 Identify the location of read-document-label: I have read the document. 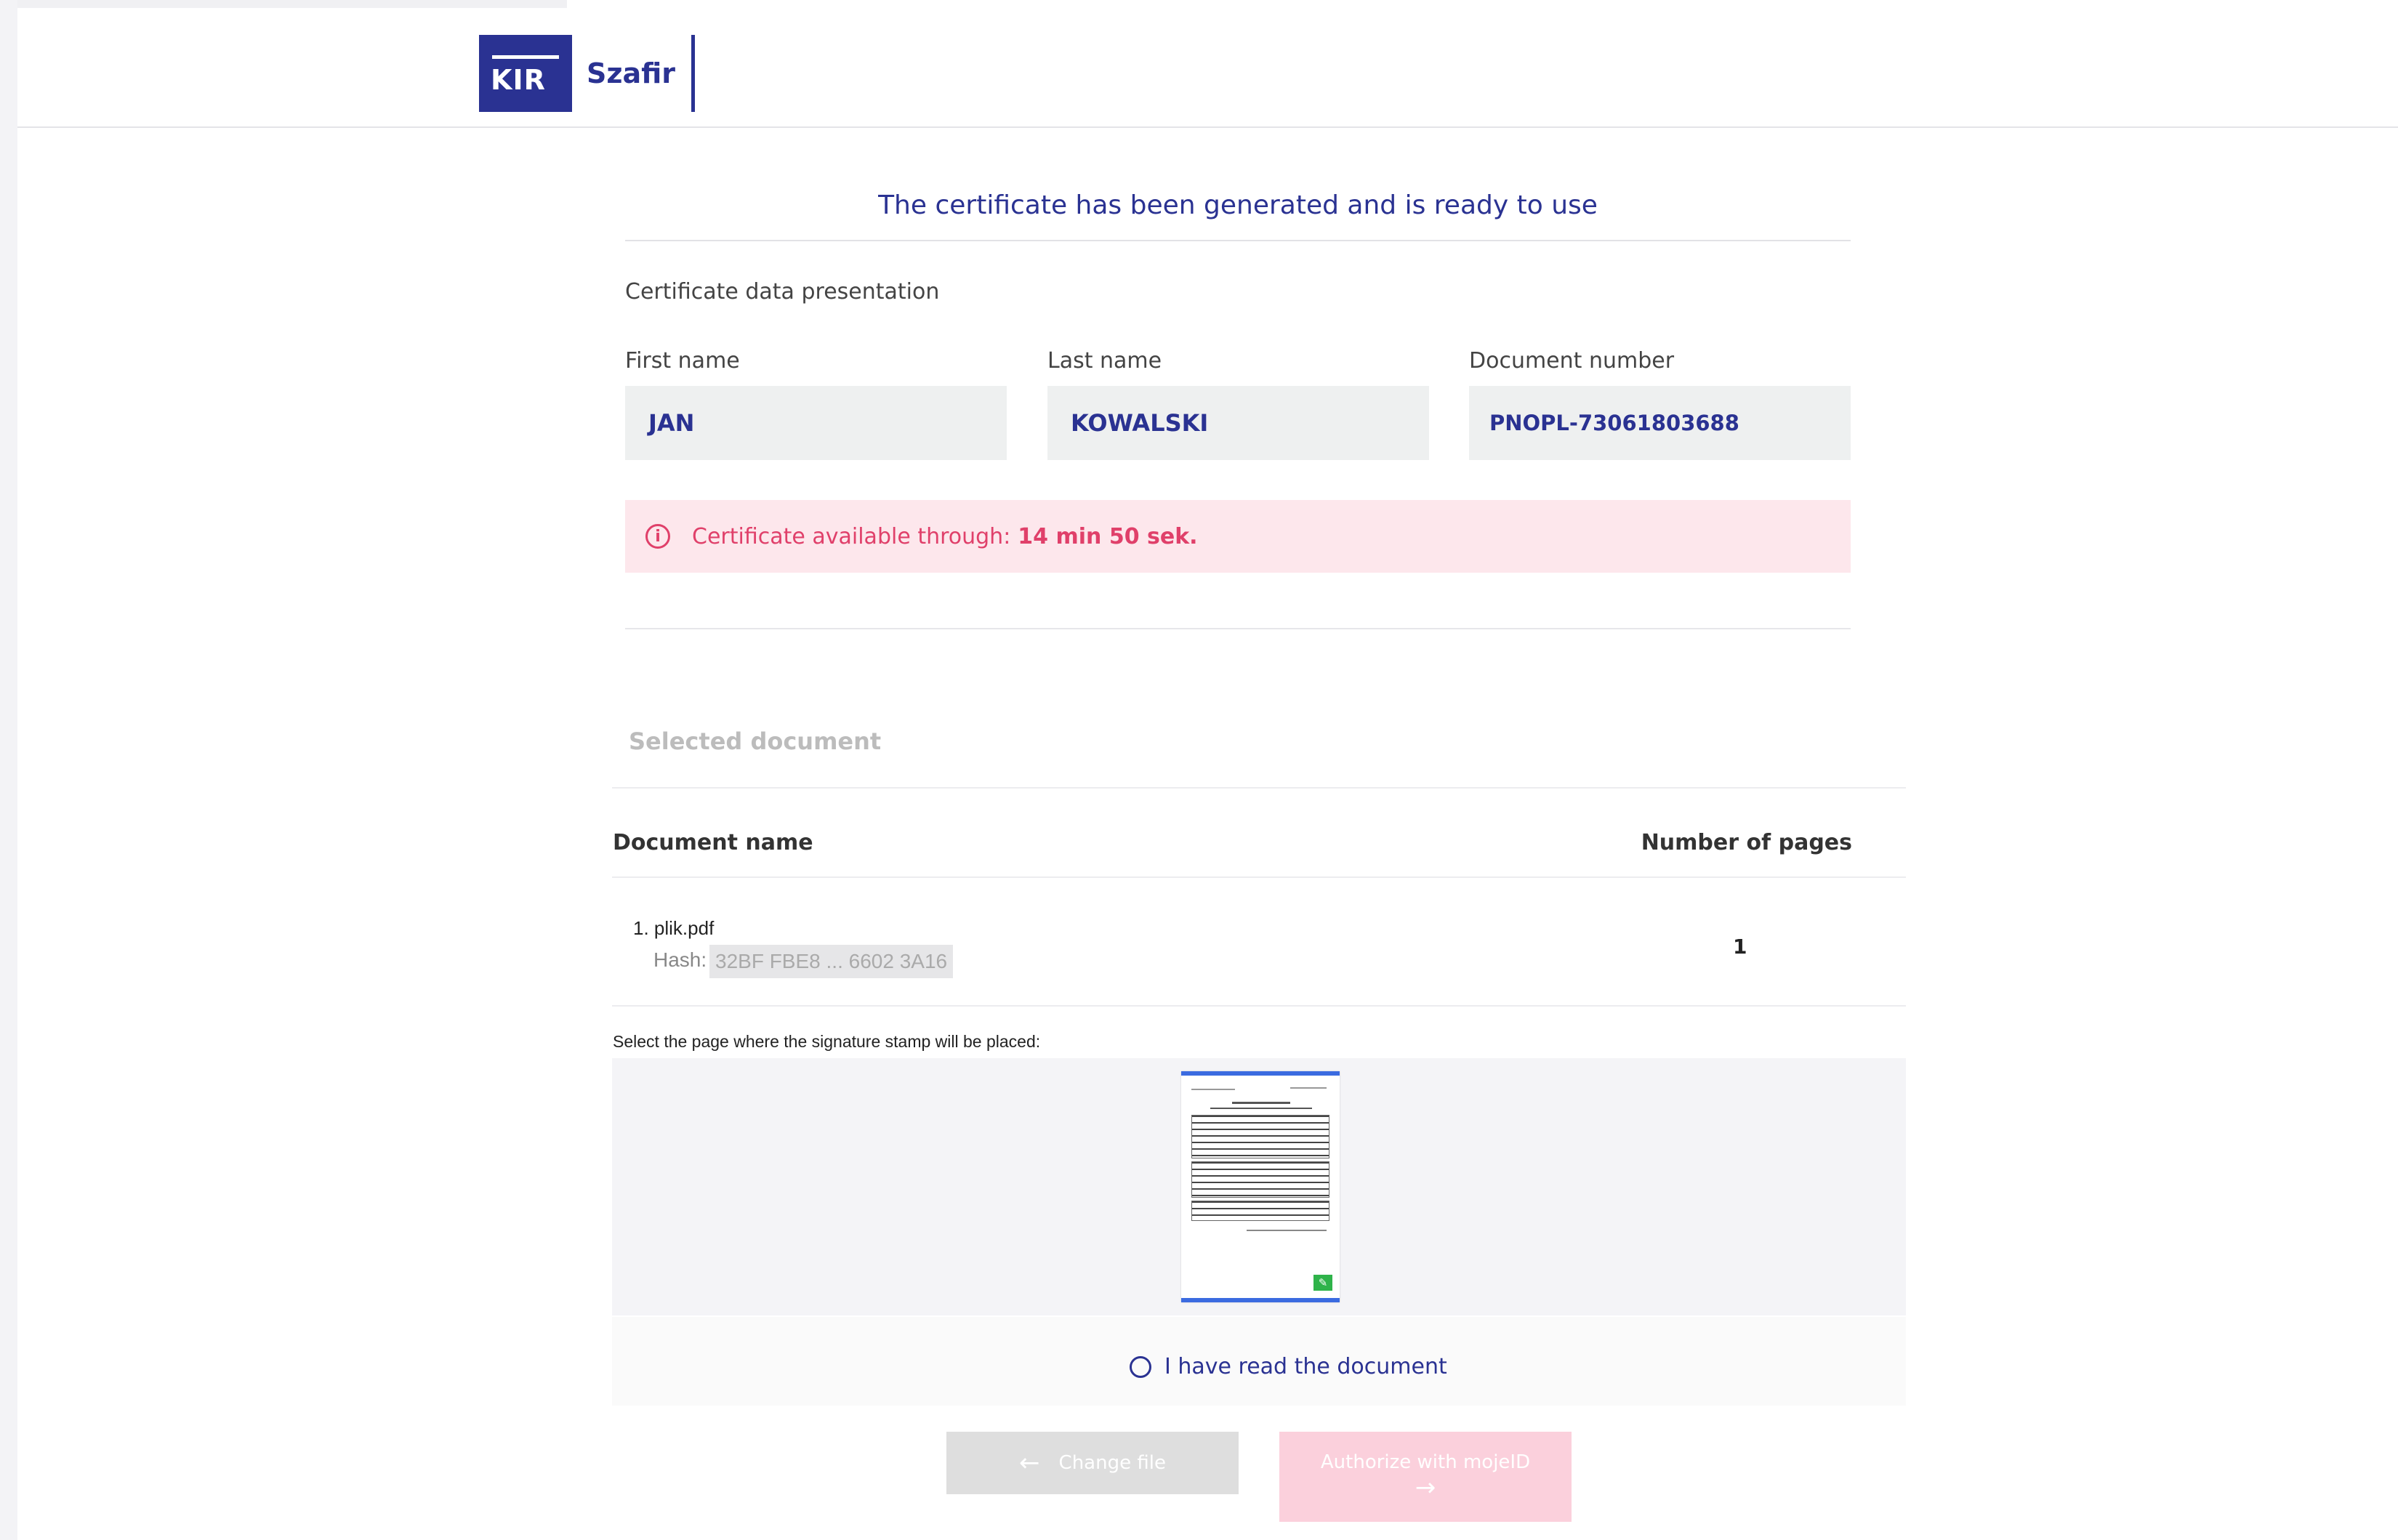
(1305, 1366).